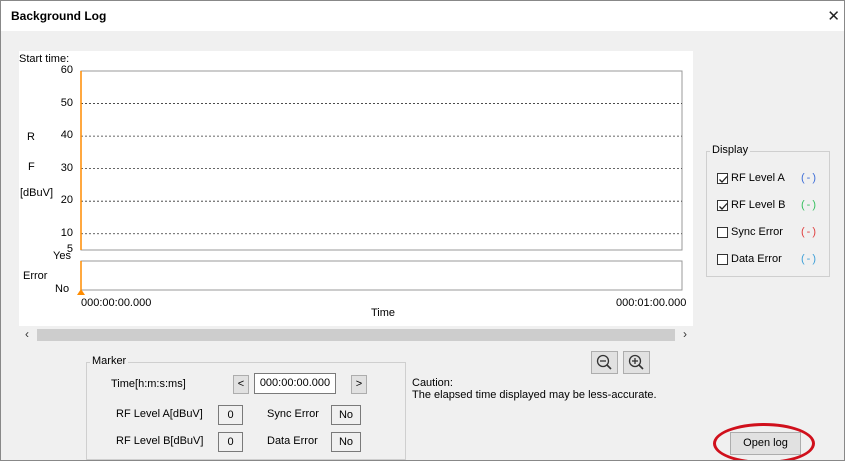 Image resolution: width=845 pixels, height=461 pixels. I want to click on y-label-unit: [dBuV], so click(37, 193).